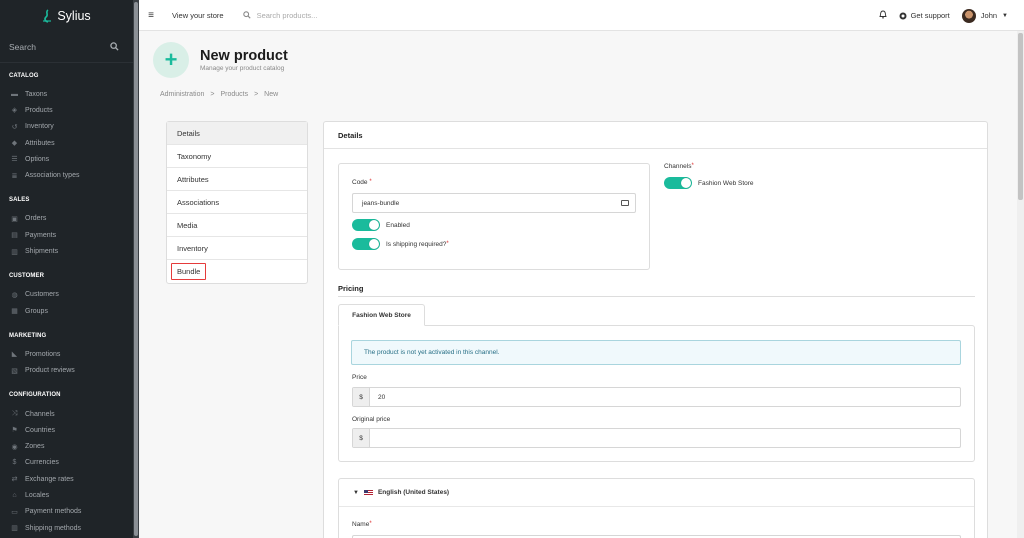 The height and width of the screenshot is (538, 1024). What do you see at coordinates (14, 111) in the screenshot?
I see `cube-icon: ◈` at bounding box center [14, 111].